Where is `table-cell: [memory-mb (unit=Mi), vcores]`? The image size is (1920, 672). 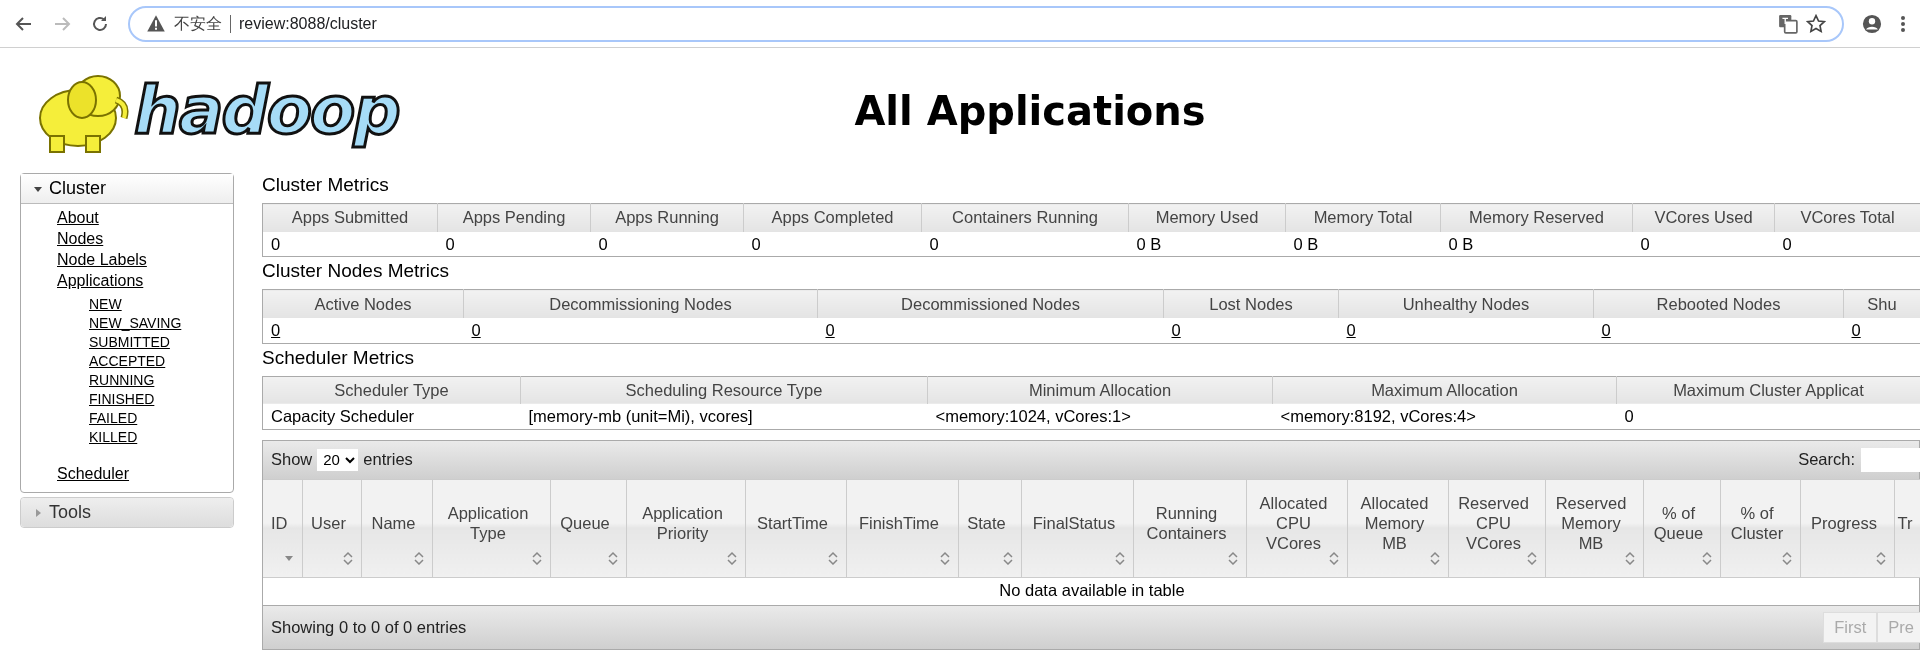 table-cell: [memory-mb (unit=Mi), vcores] is located at coordinates (724, 417).